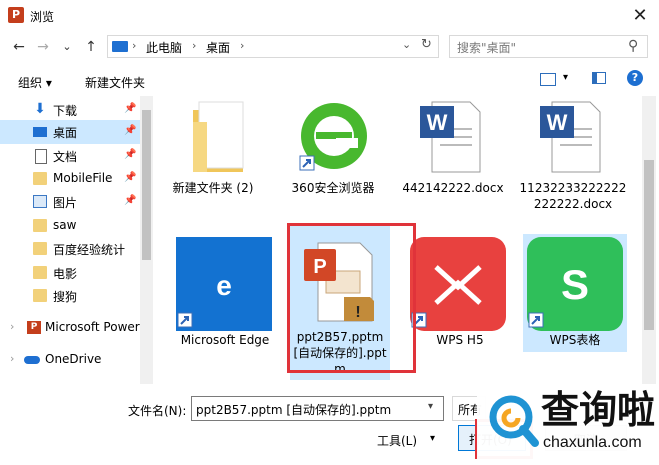 This screenshot has width=659, height=465. What do you see at coordinates (329, 16) in the screenshot?
I see `title-bar: P 浏览 ✕` at bounding box center [329, 16].